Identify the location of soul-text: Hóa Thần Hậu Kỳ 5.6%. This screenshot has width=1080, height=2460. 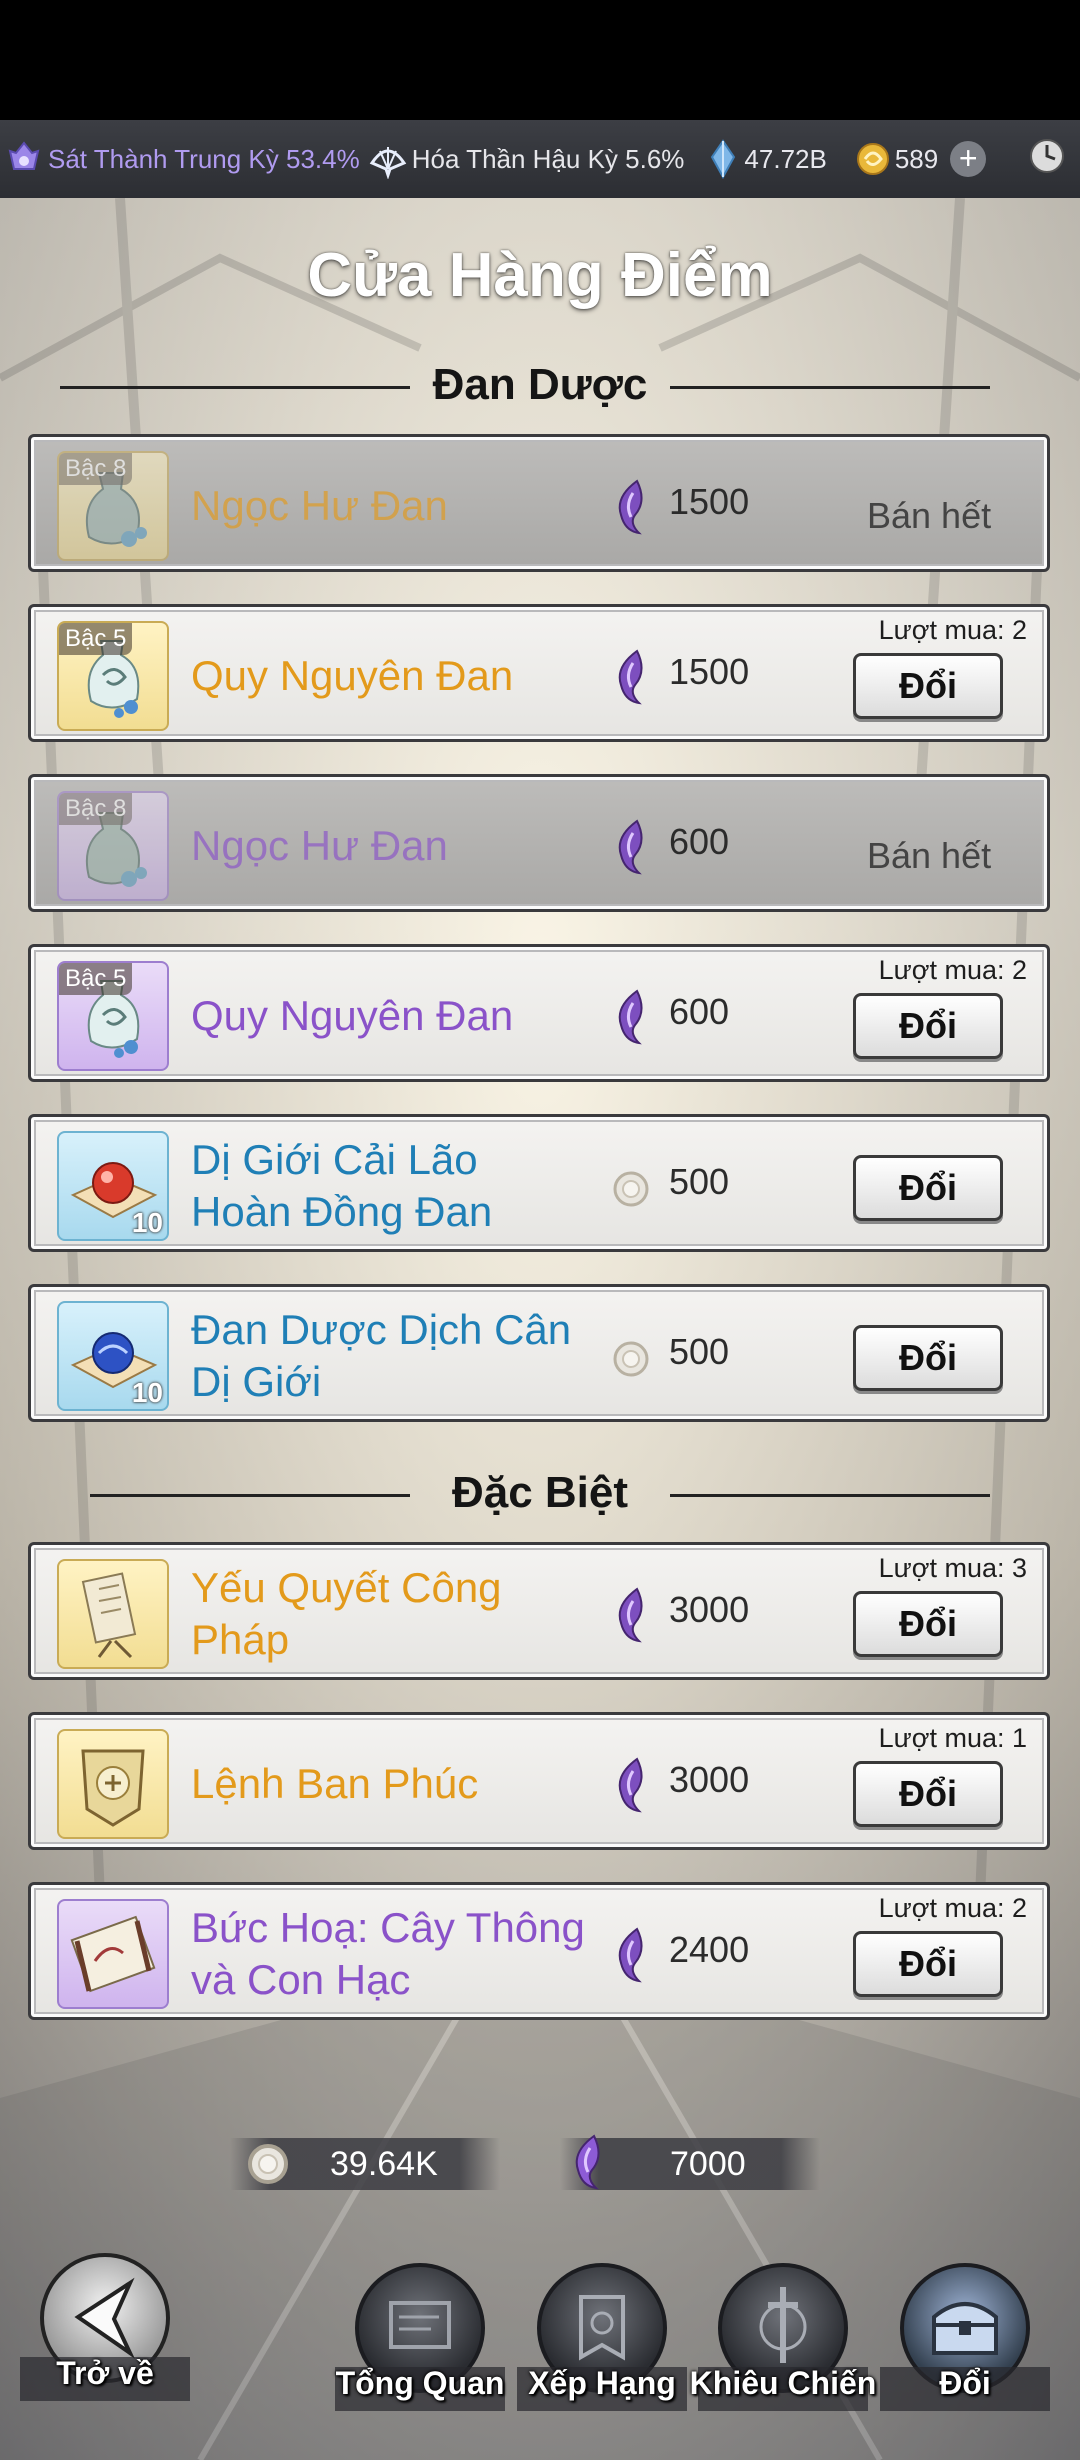
(548, 158).